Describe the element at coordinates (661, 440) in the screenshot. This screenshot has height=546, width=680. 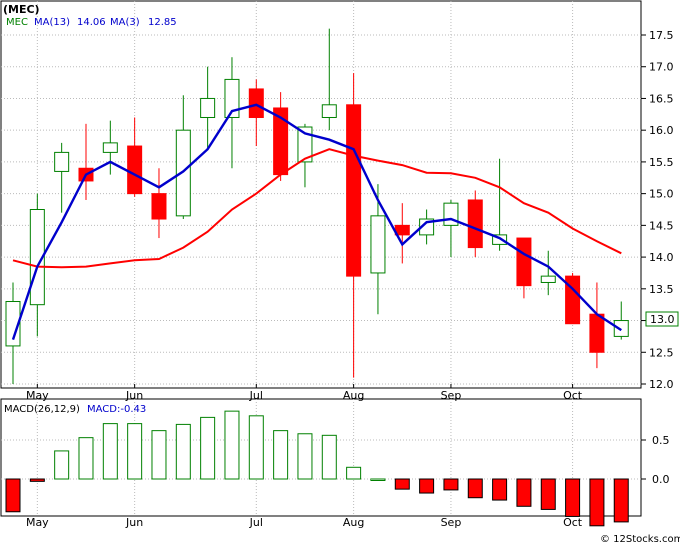
I see `macd-tick-label: 0.5` at that location.